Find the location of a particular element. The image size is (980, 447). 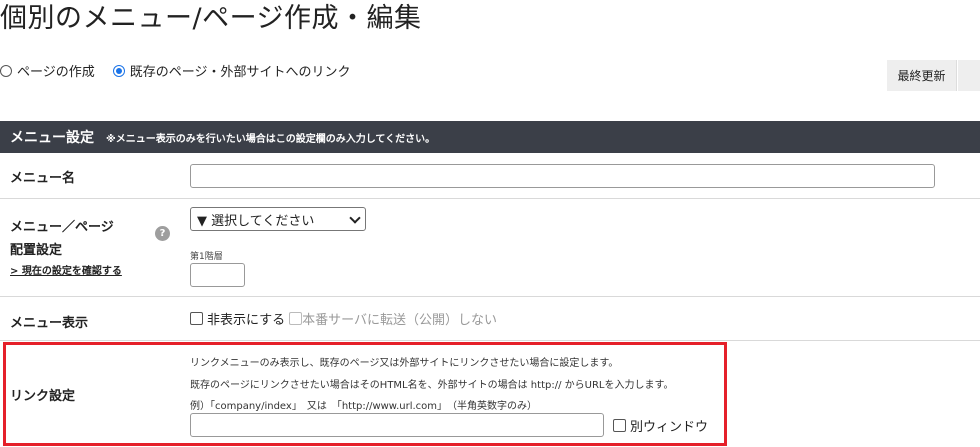

level-label: 第1階層 is located at coordinates (206, 257).